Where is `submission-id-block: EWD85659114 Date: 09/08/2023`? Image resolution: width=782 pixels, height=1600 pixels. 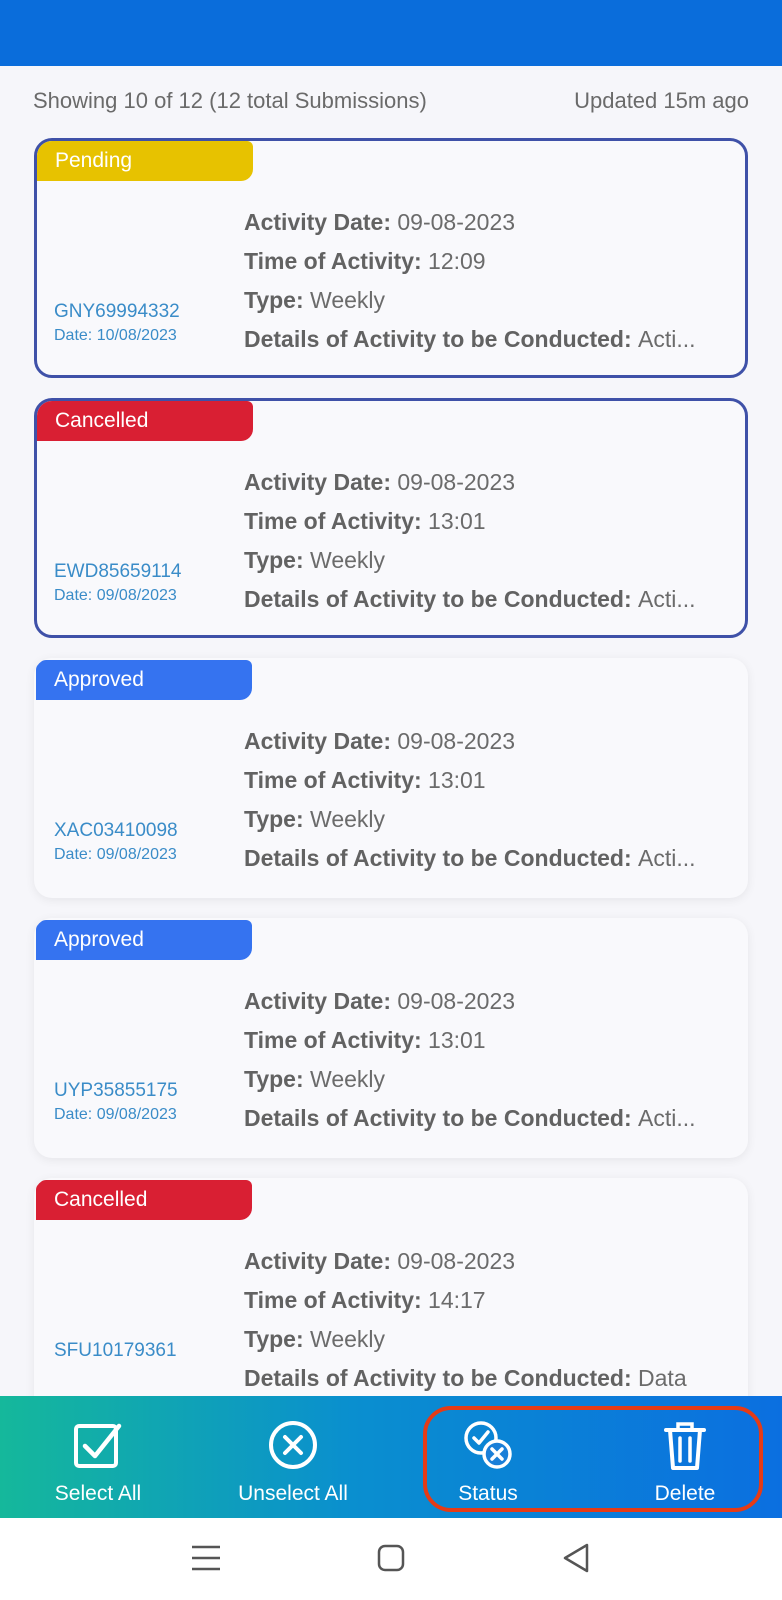 submission-id-block: EWD85659114 Date: 09/08/2023 is located at coordinates (149, 582).